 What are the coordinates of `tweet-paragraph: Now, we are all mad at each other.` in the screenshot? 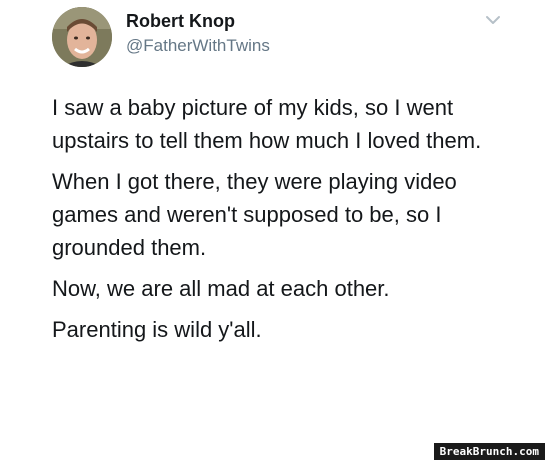 It's located at (221, 288).